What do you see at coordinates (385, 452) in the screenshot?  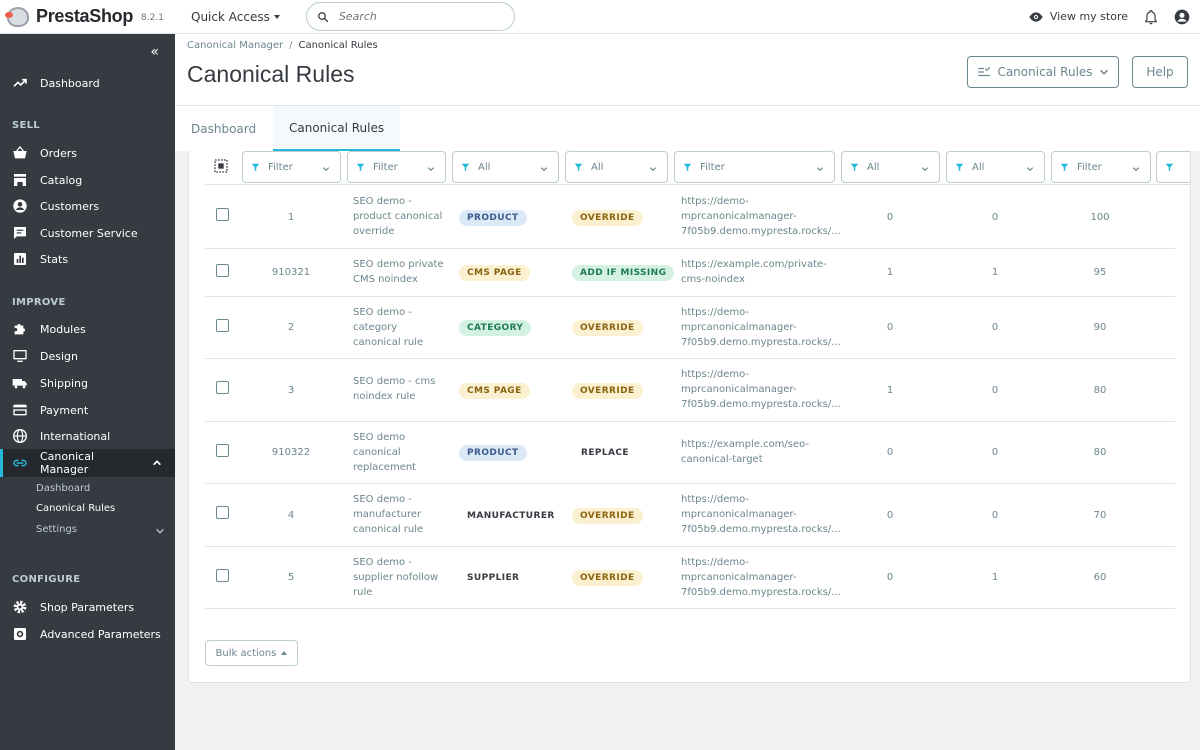 I see `rule-name: SEO demo canonical replacement` at bounding box center [385, 452].